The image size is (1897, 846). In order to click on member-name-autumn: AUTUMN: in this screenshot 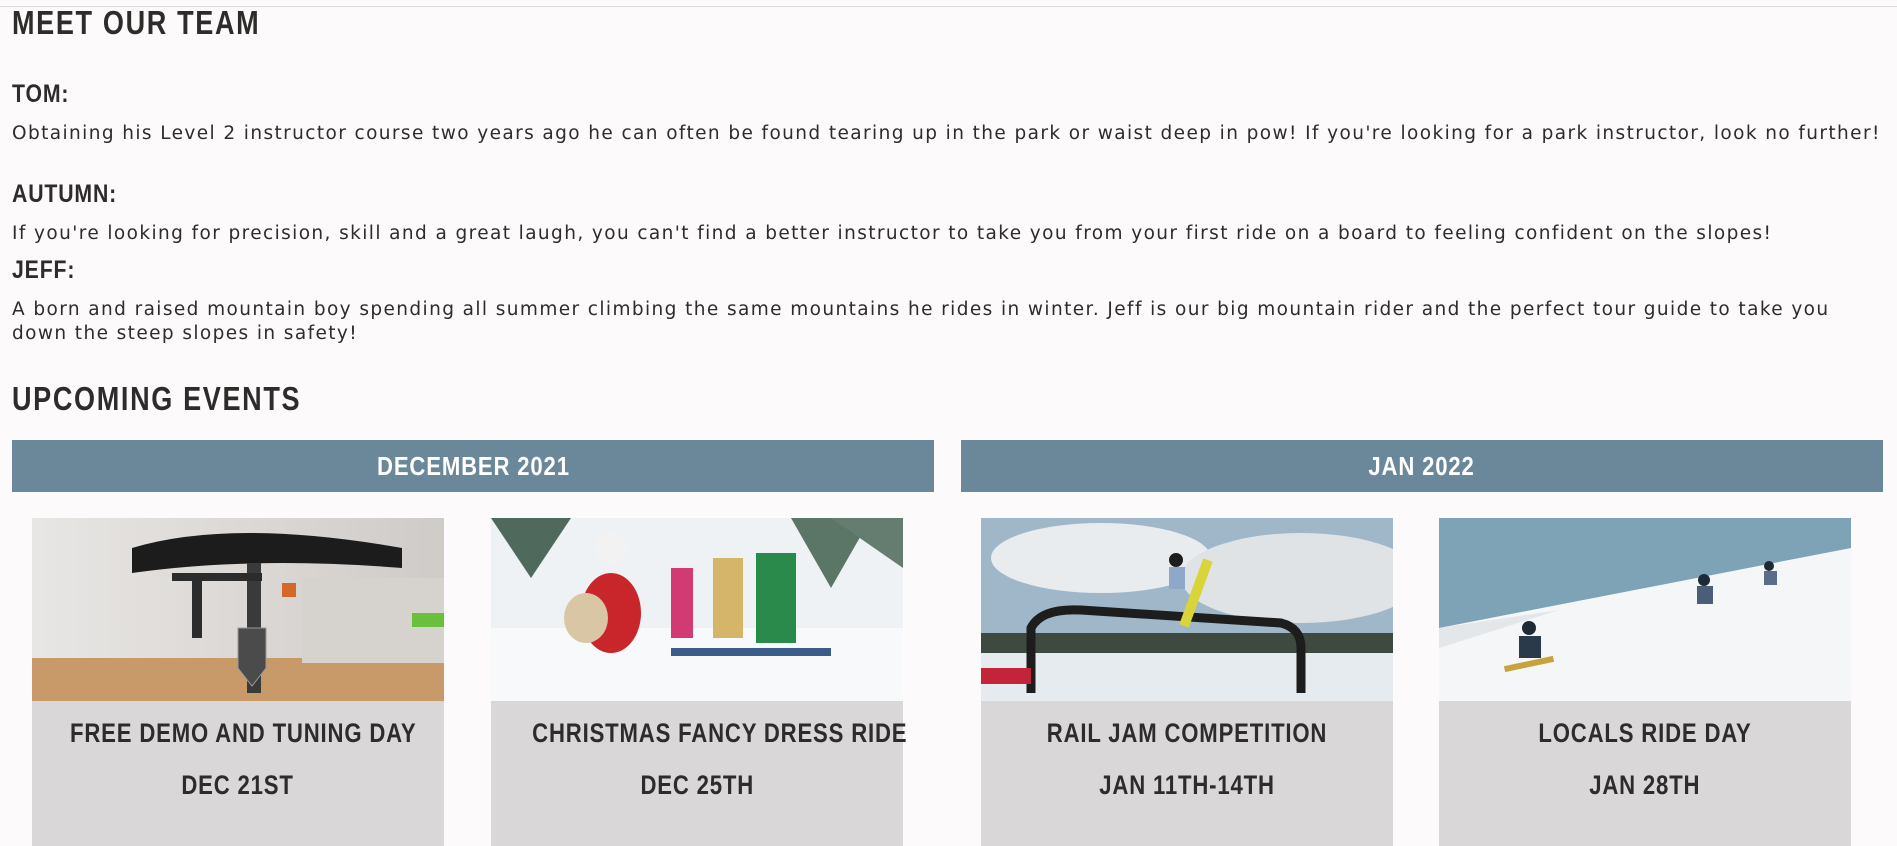, I will do `click(65, 194)`.